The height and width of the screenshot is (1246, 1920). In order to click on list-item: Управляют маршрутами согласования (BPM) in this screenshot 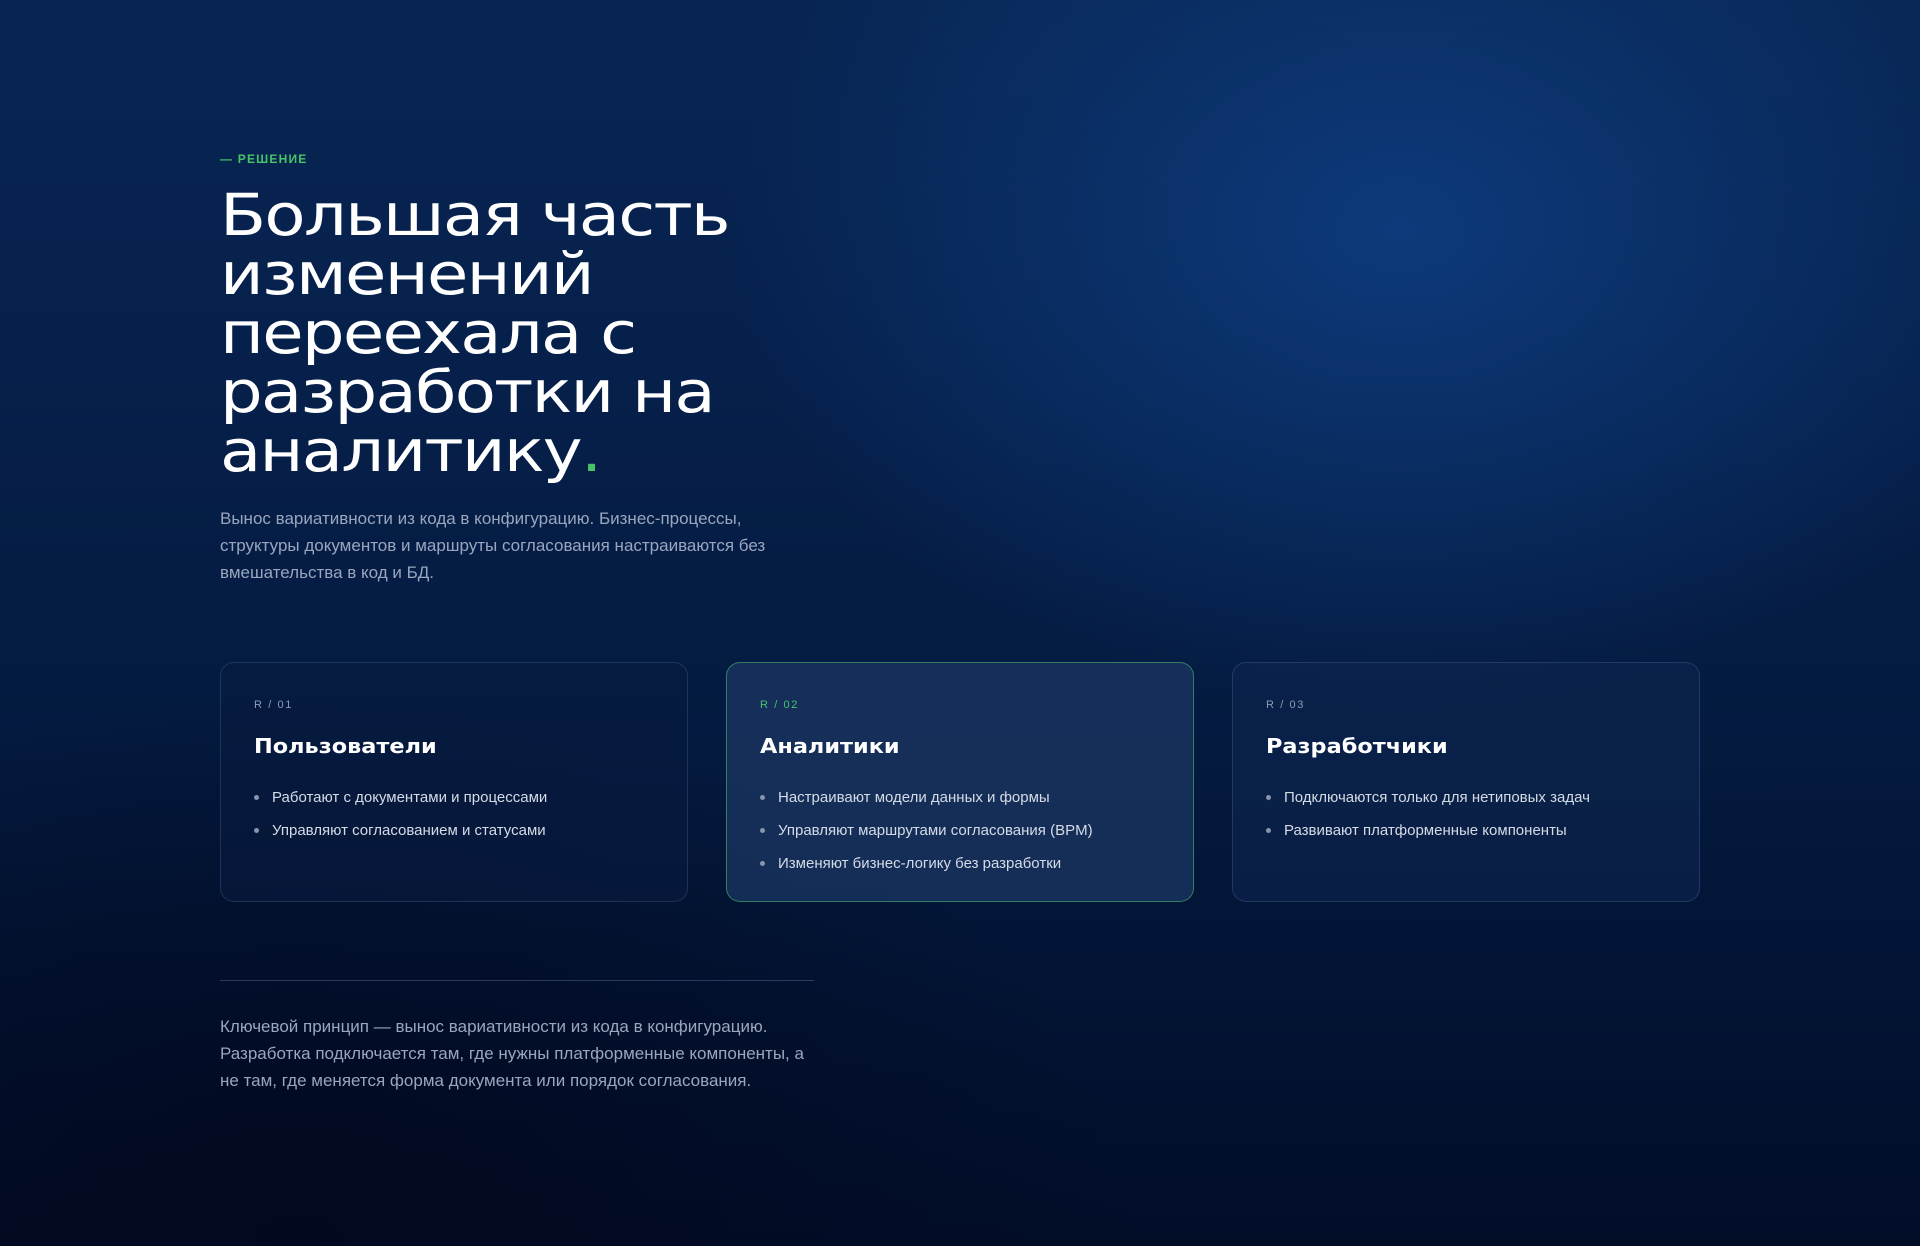, I will do `click(926, 830)`.